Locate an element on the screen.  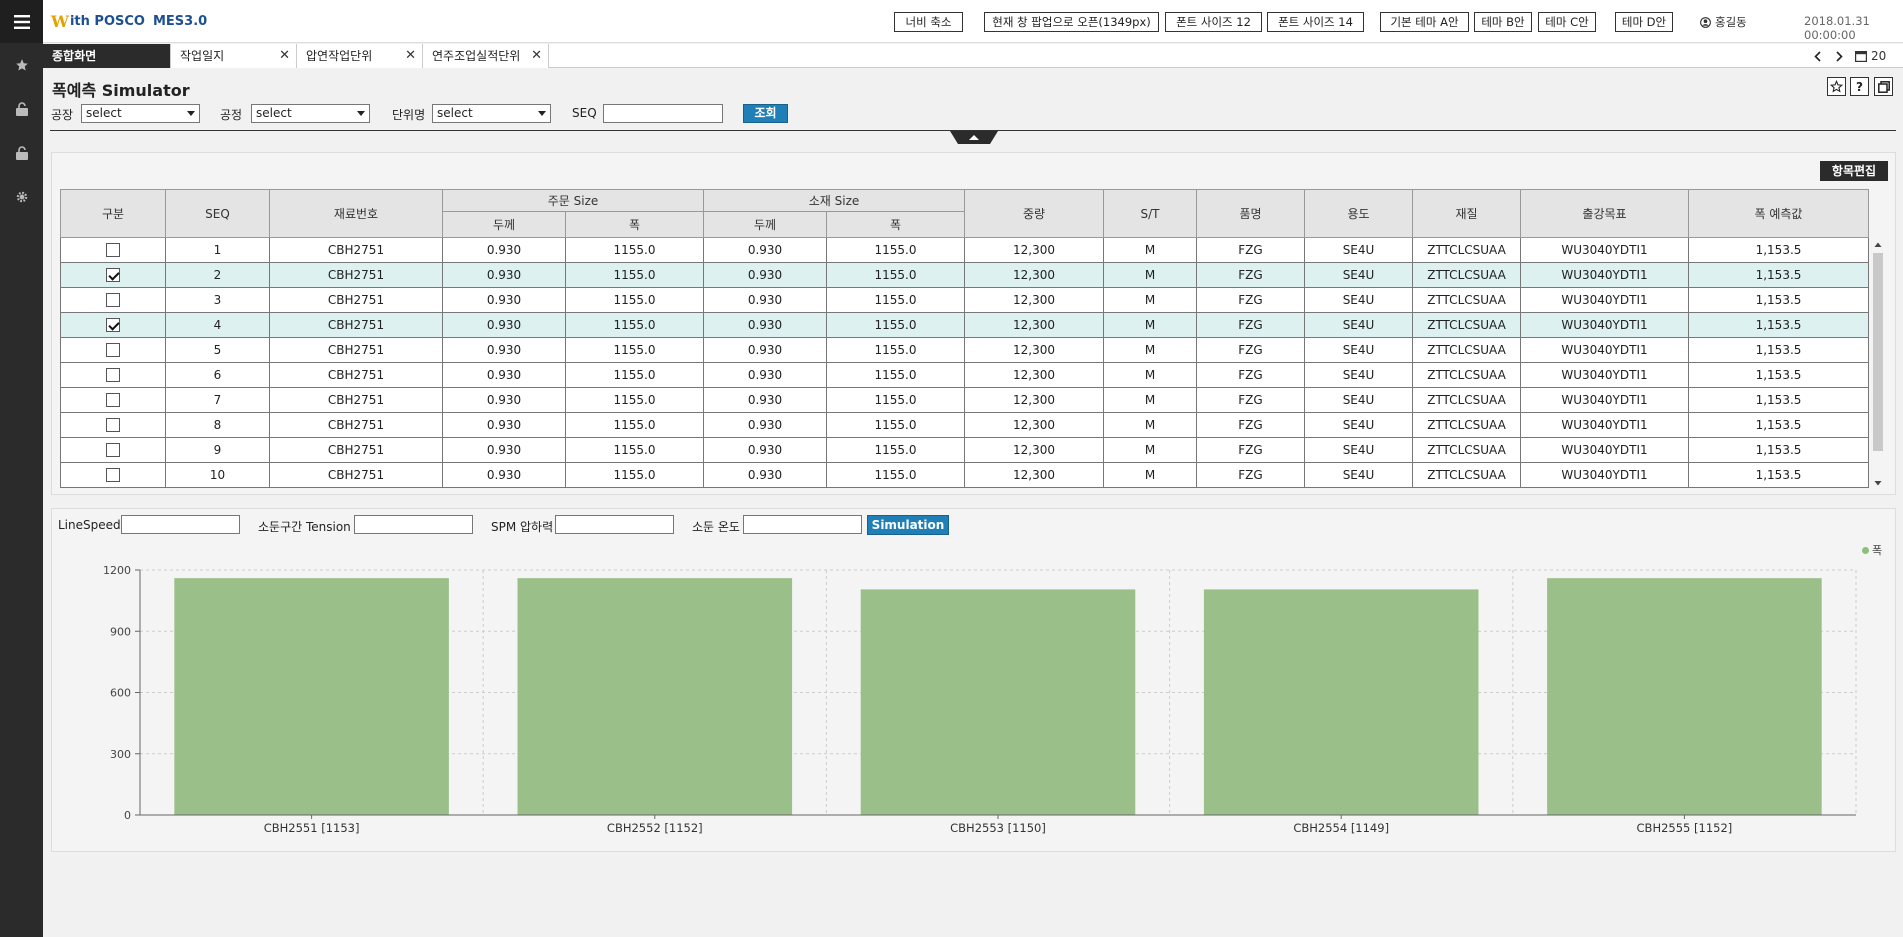
collapse-toggle-icon is located at coordinates (974, 137).